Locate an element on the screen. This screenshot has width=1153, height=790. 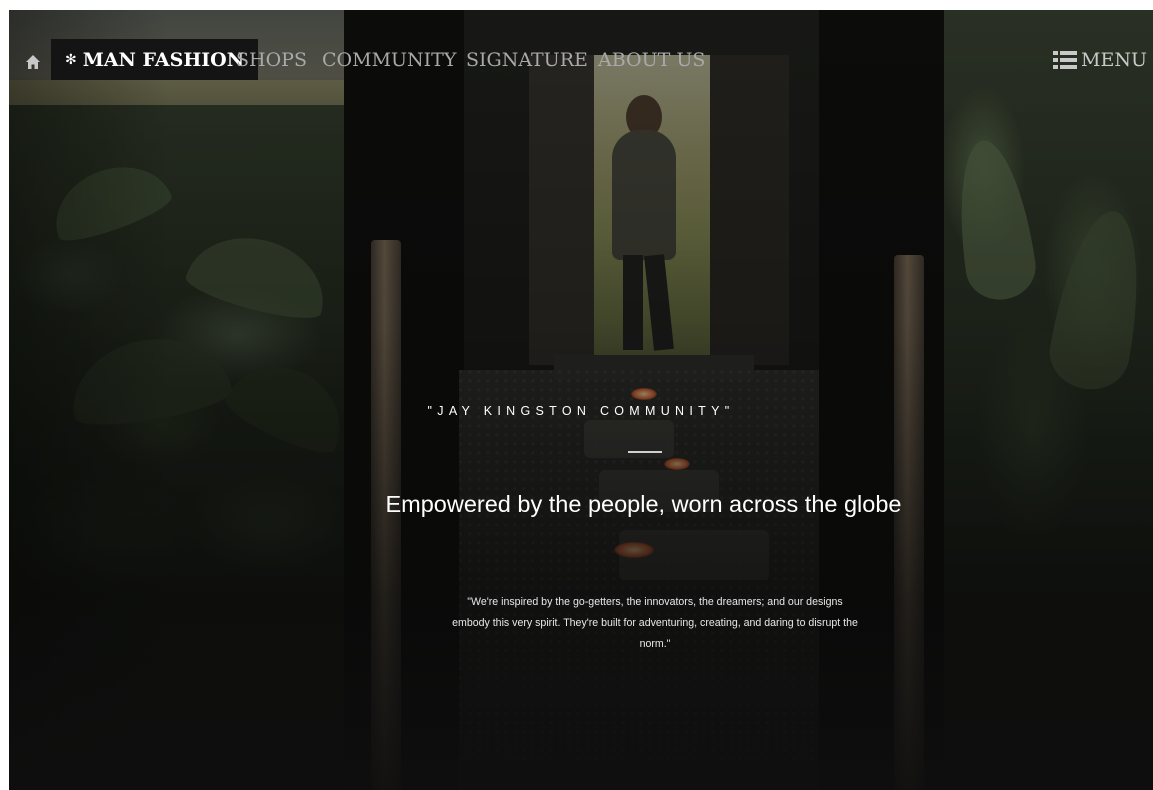
nav-link-signature: SIGNATURE is located at coordinates (527, 60).